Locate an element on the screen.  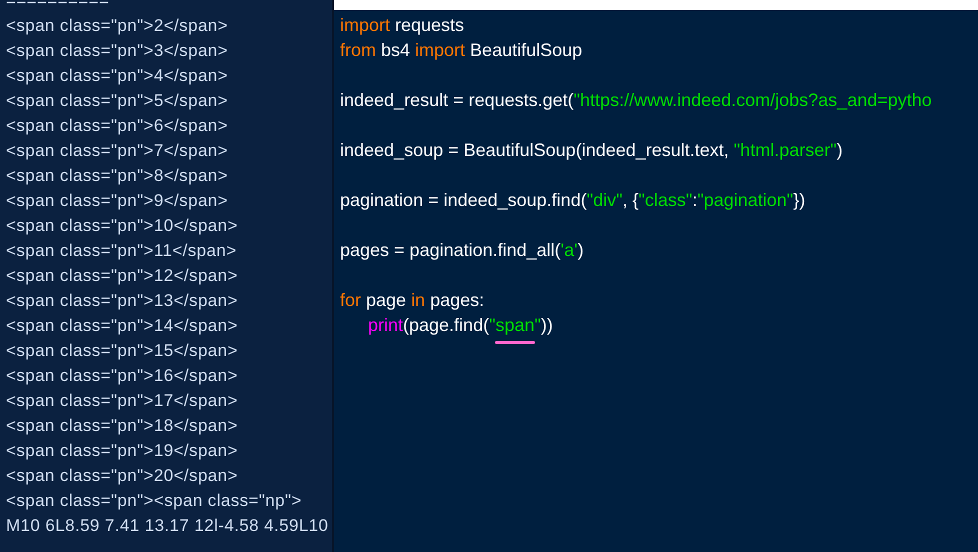
code-line: import requests is located at coordinates (402, 25).